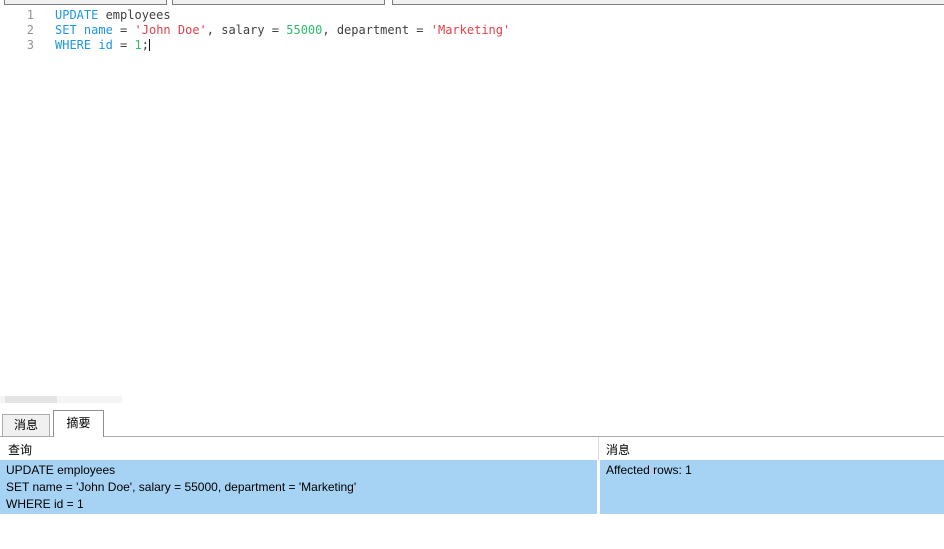 Image resolution: width=944 pixels, height=549 pixels. I want to click on tab-messages: 消息, so click(26, 425).